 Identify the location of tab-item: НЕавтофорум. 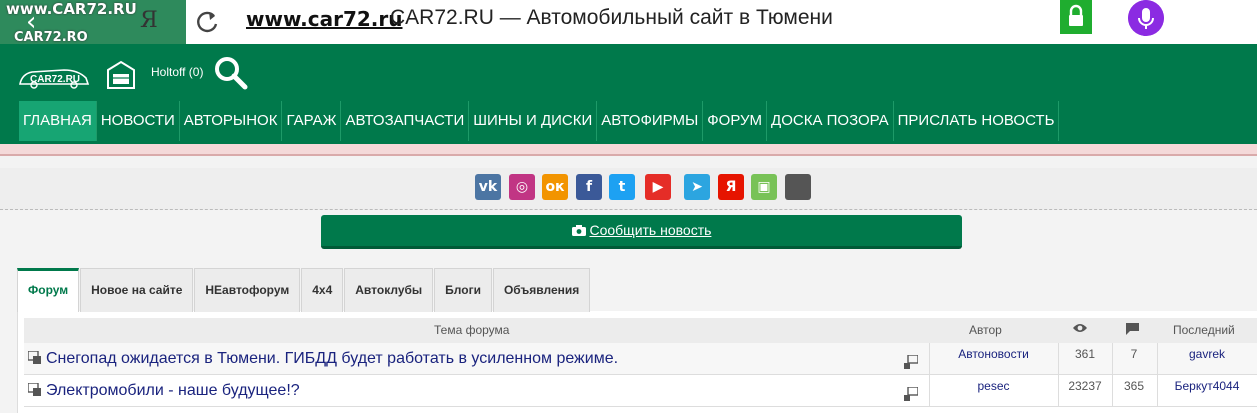
(247, 290).